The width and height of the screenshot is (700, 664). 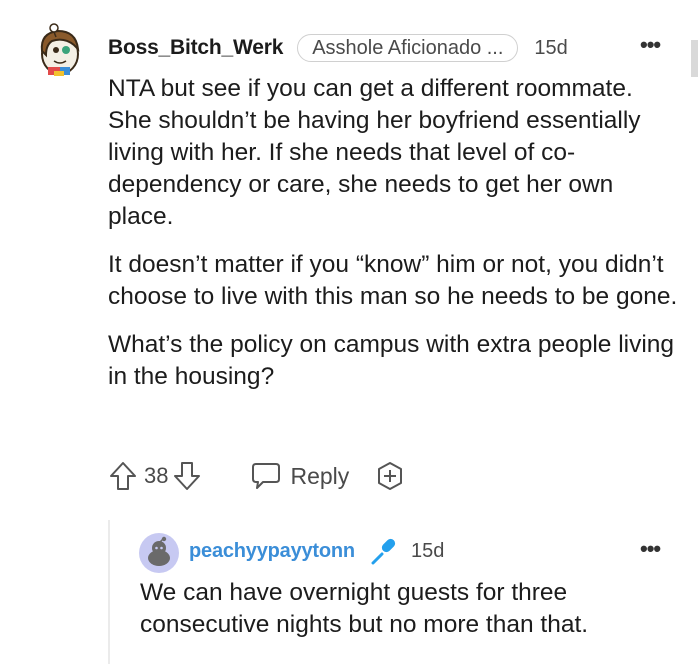 What do you see at coordinates (650, 549) in the screenshot?
I see `reply-more-options-button: •••` at bounding box center [650, 549].